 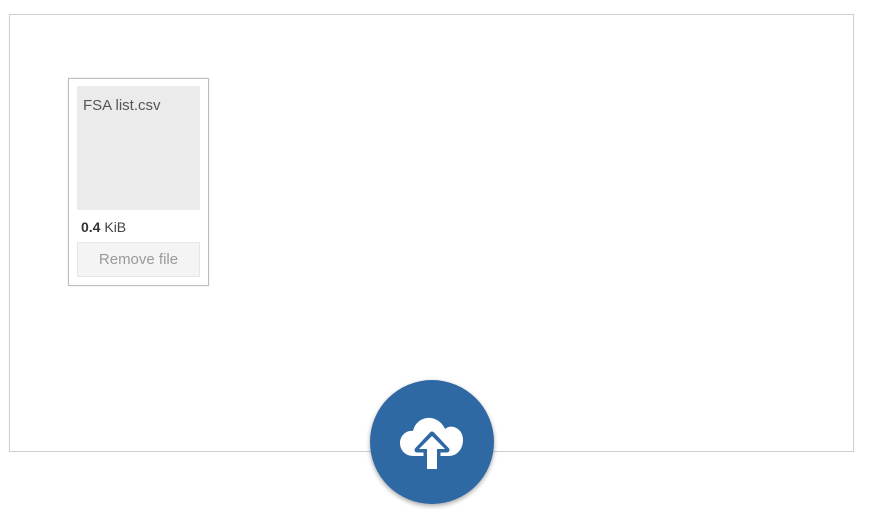 I want to click on upload-button, so click(x=432, y=442).